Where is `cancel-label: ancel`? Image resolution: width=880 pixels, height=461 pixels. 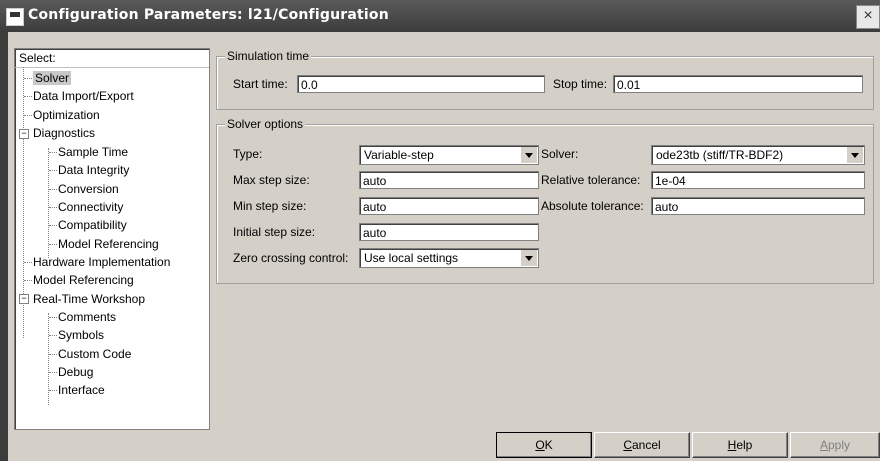
cancel-label: ancel is located at coordinates (646, 445).